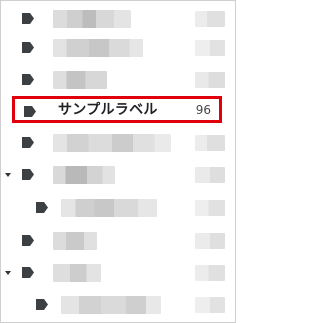 The width and height of the screenshot is (320, 323). I want to click on label-item-selected: サンプルラベル 96, so click(117, 109).